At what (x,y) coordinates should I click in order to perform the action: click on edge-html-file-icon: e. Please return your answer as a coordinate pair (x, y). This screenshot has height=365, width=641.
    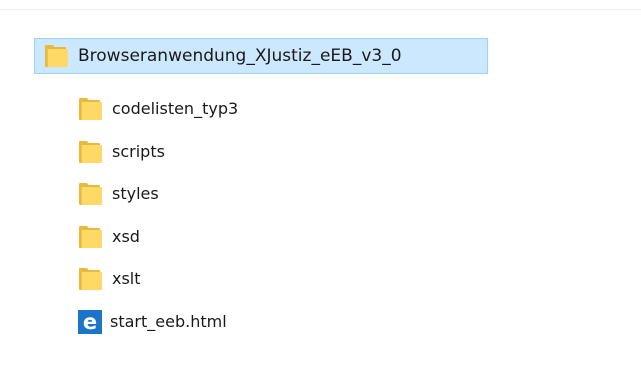
    Looking at the image, I should click on (90, 322).